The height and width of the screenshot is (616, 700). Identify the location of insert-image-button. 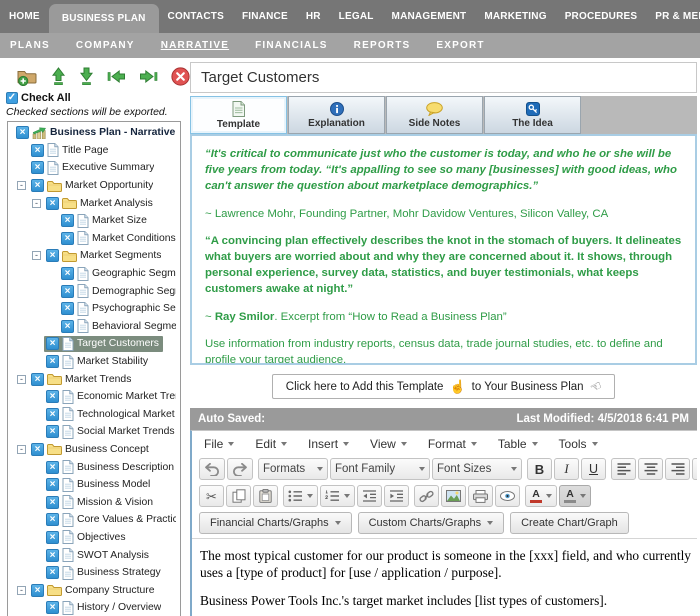
(453, 496).